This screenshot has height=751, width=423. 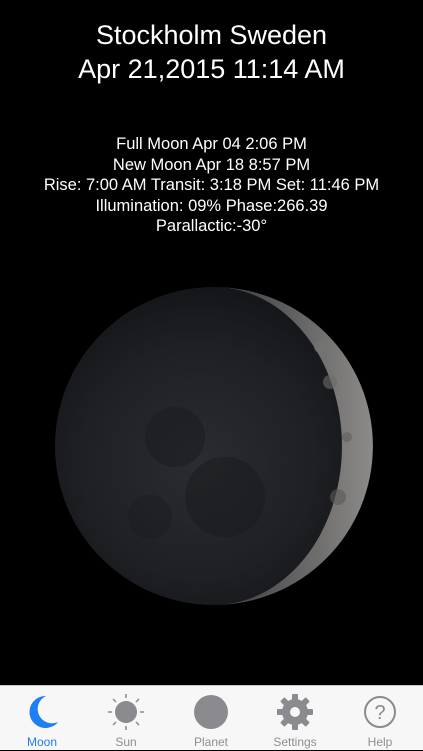 I want to click on tab-settings: Settings, so click(x=295, y=718).